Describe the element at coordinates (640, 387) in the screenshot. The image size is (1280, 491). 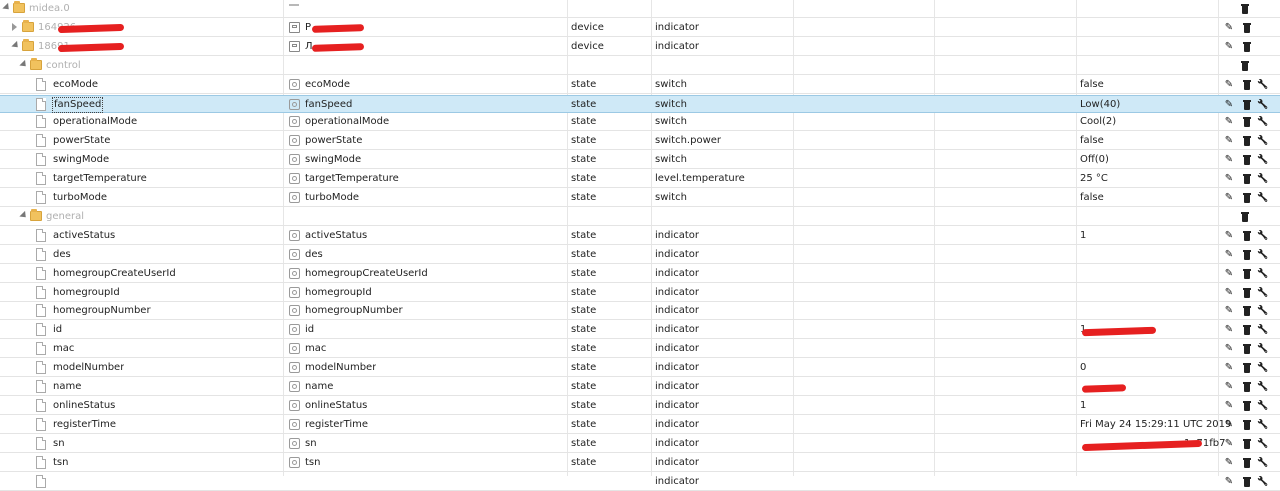
I see `tree-row: name name state indicator` at that location.